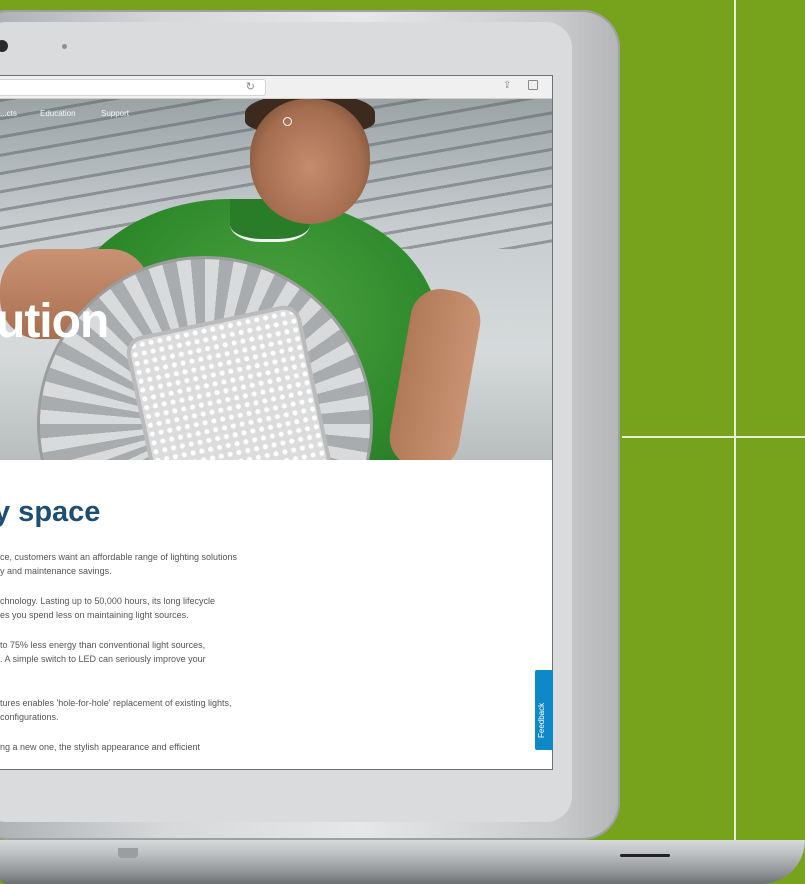 This screenshot has height=884, width=805. Describe the element at coordinates (64, 46) in the screenshot. I see `ambient-sensor` at that location.